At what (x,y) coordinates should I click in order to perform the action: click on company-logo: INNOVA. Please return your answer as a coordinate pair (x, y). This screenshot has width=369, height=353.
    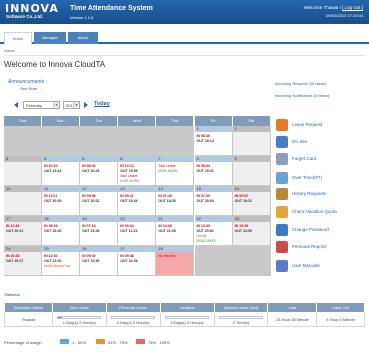
    Looking at the image, I should click on (32, 8).